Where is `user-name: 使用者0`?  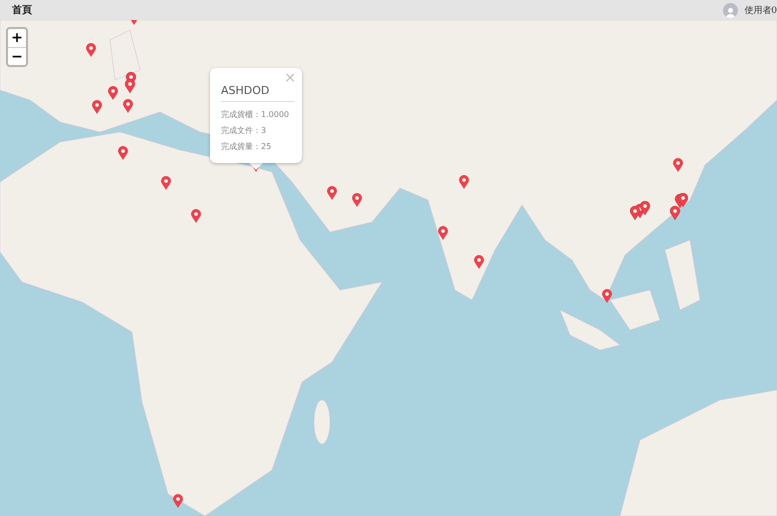
user-name: 使用者0 is located at coordinates (760, 10).